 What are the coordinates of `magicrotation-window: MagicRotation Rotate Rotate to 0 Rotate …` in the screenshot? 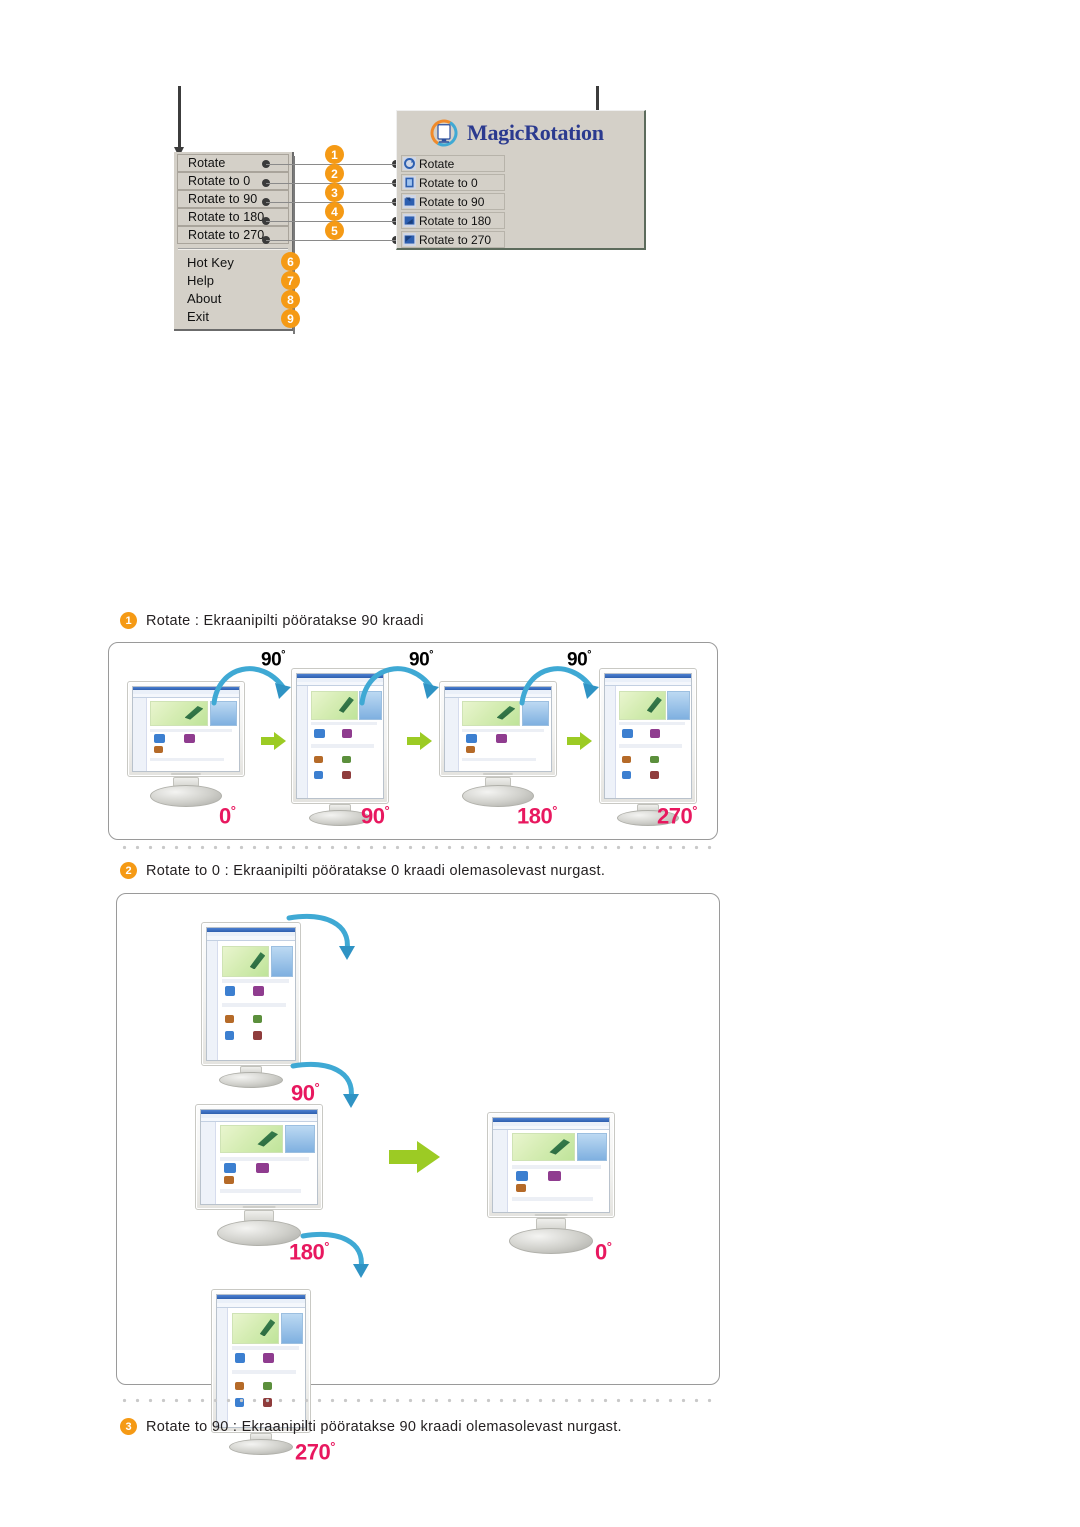 It's located at (521, 180).